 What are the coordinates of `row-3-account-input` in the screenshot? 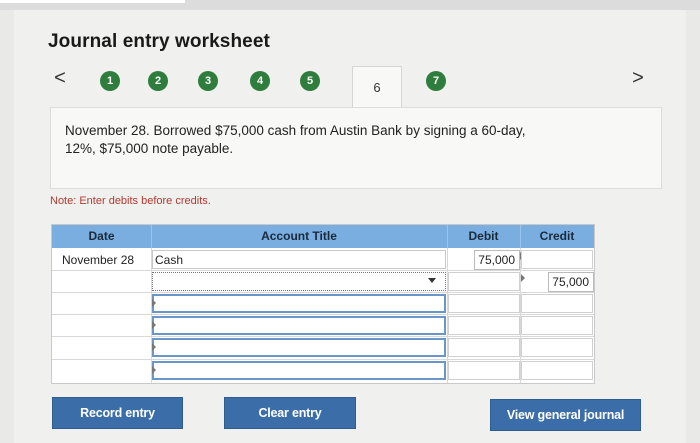 It's located at (299, 303).